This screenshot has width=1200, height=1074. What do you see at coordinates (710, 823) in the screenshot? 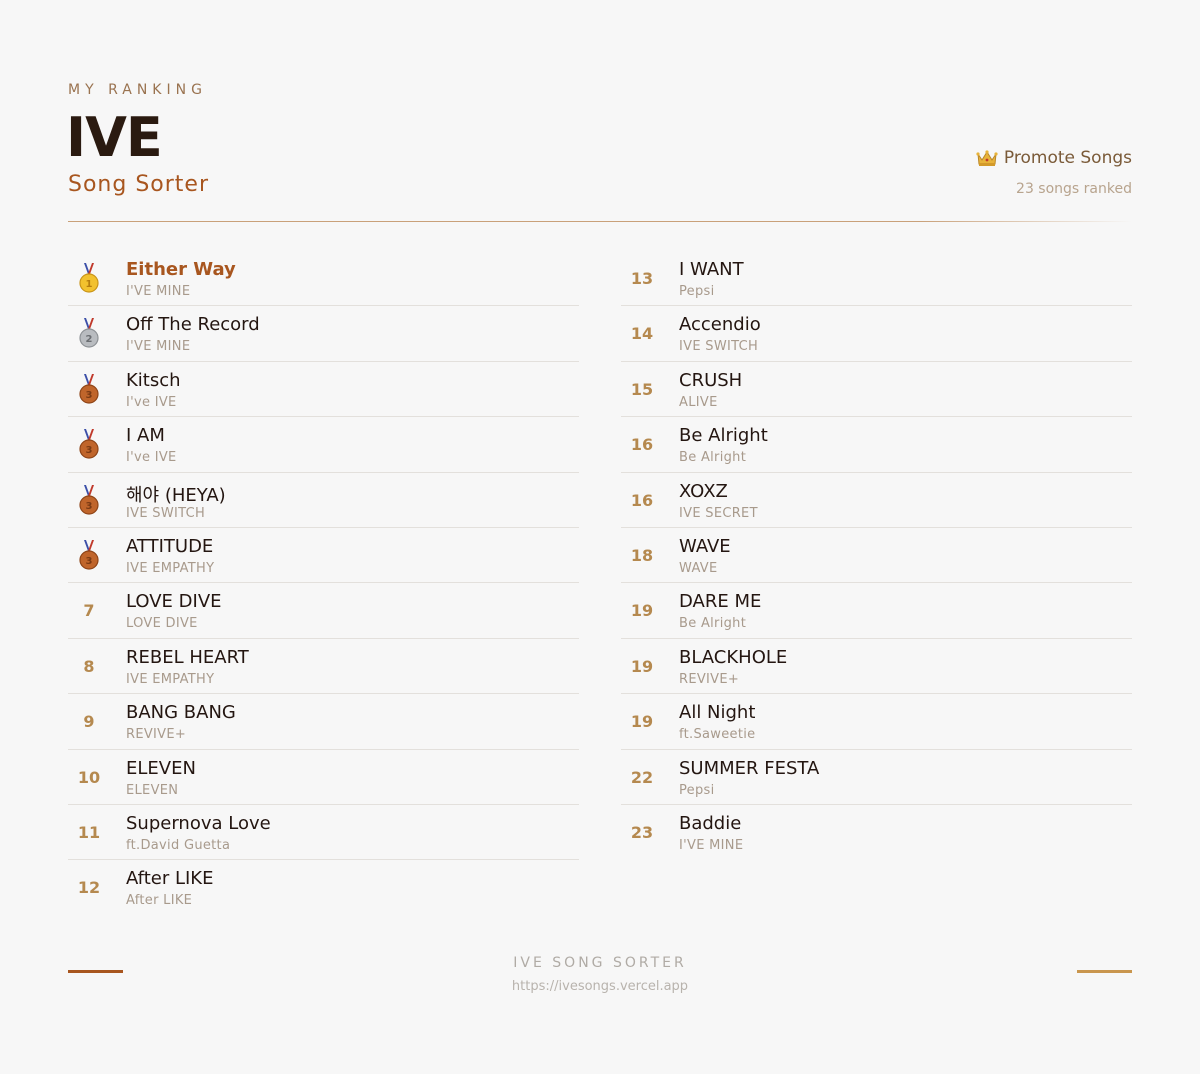
I see `song-title: Baddie` at bounding box center [710, 823].